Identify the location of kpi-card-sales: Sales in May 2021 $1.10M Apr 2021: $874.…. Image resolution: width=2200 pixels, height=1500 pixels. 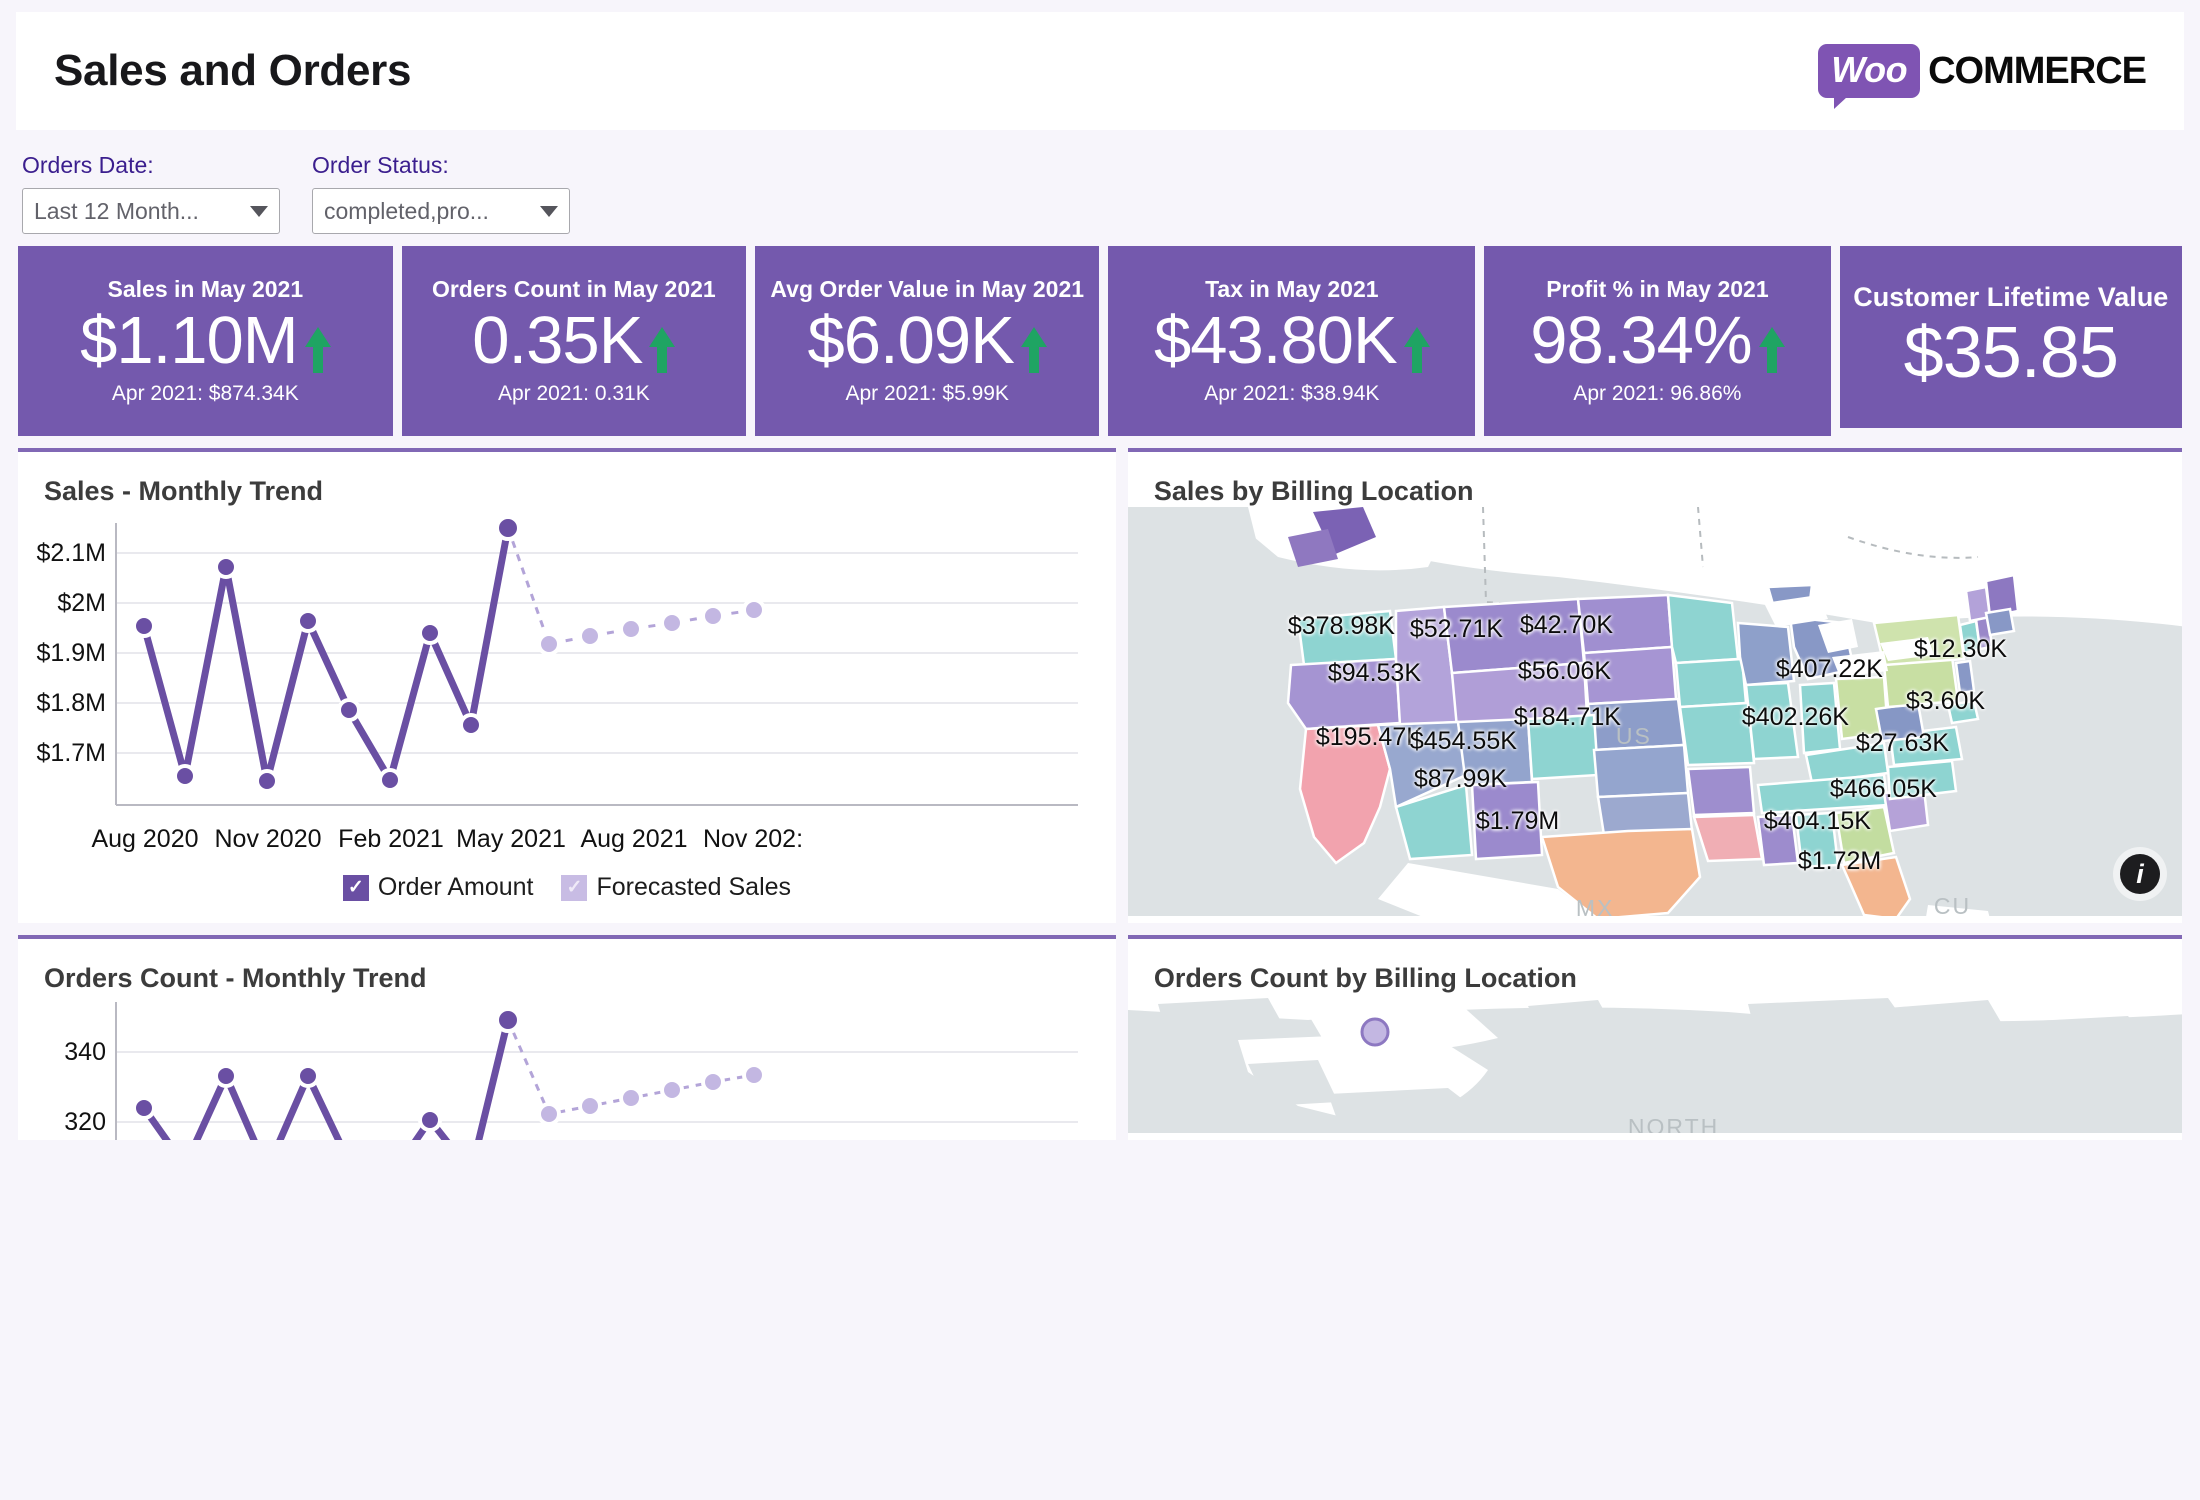
(205, 341).